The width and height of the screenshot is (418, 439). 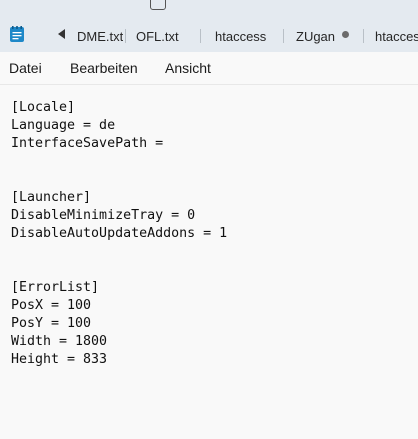 What do you see at coordinates (51, 305) in the screenshot?
I see `editor-line: PosX = 100` at bounding box center [51, 305].